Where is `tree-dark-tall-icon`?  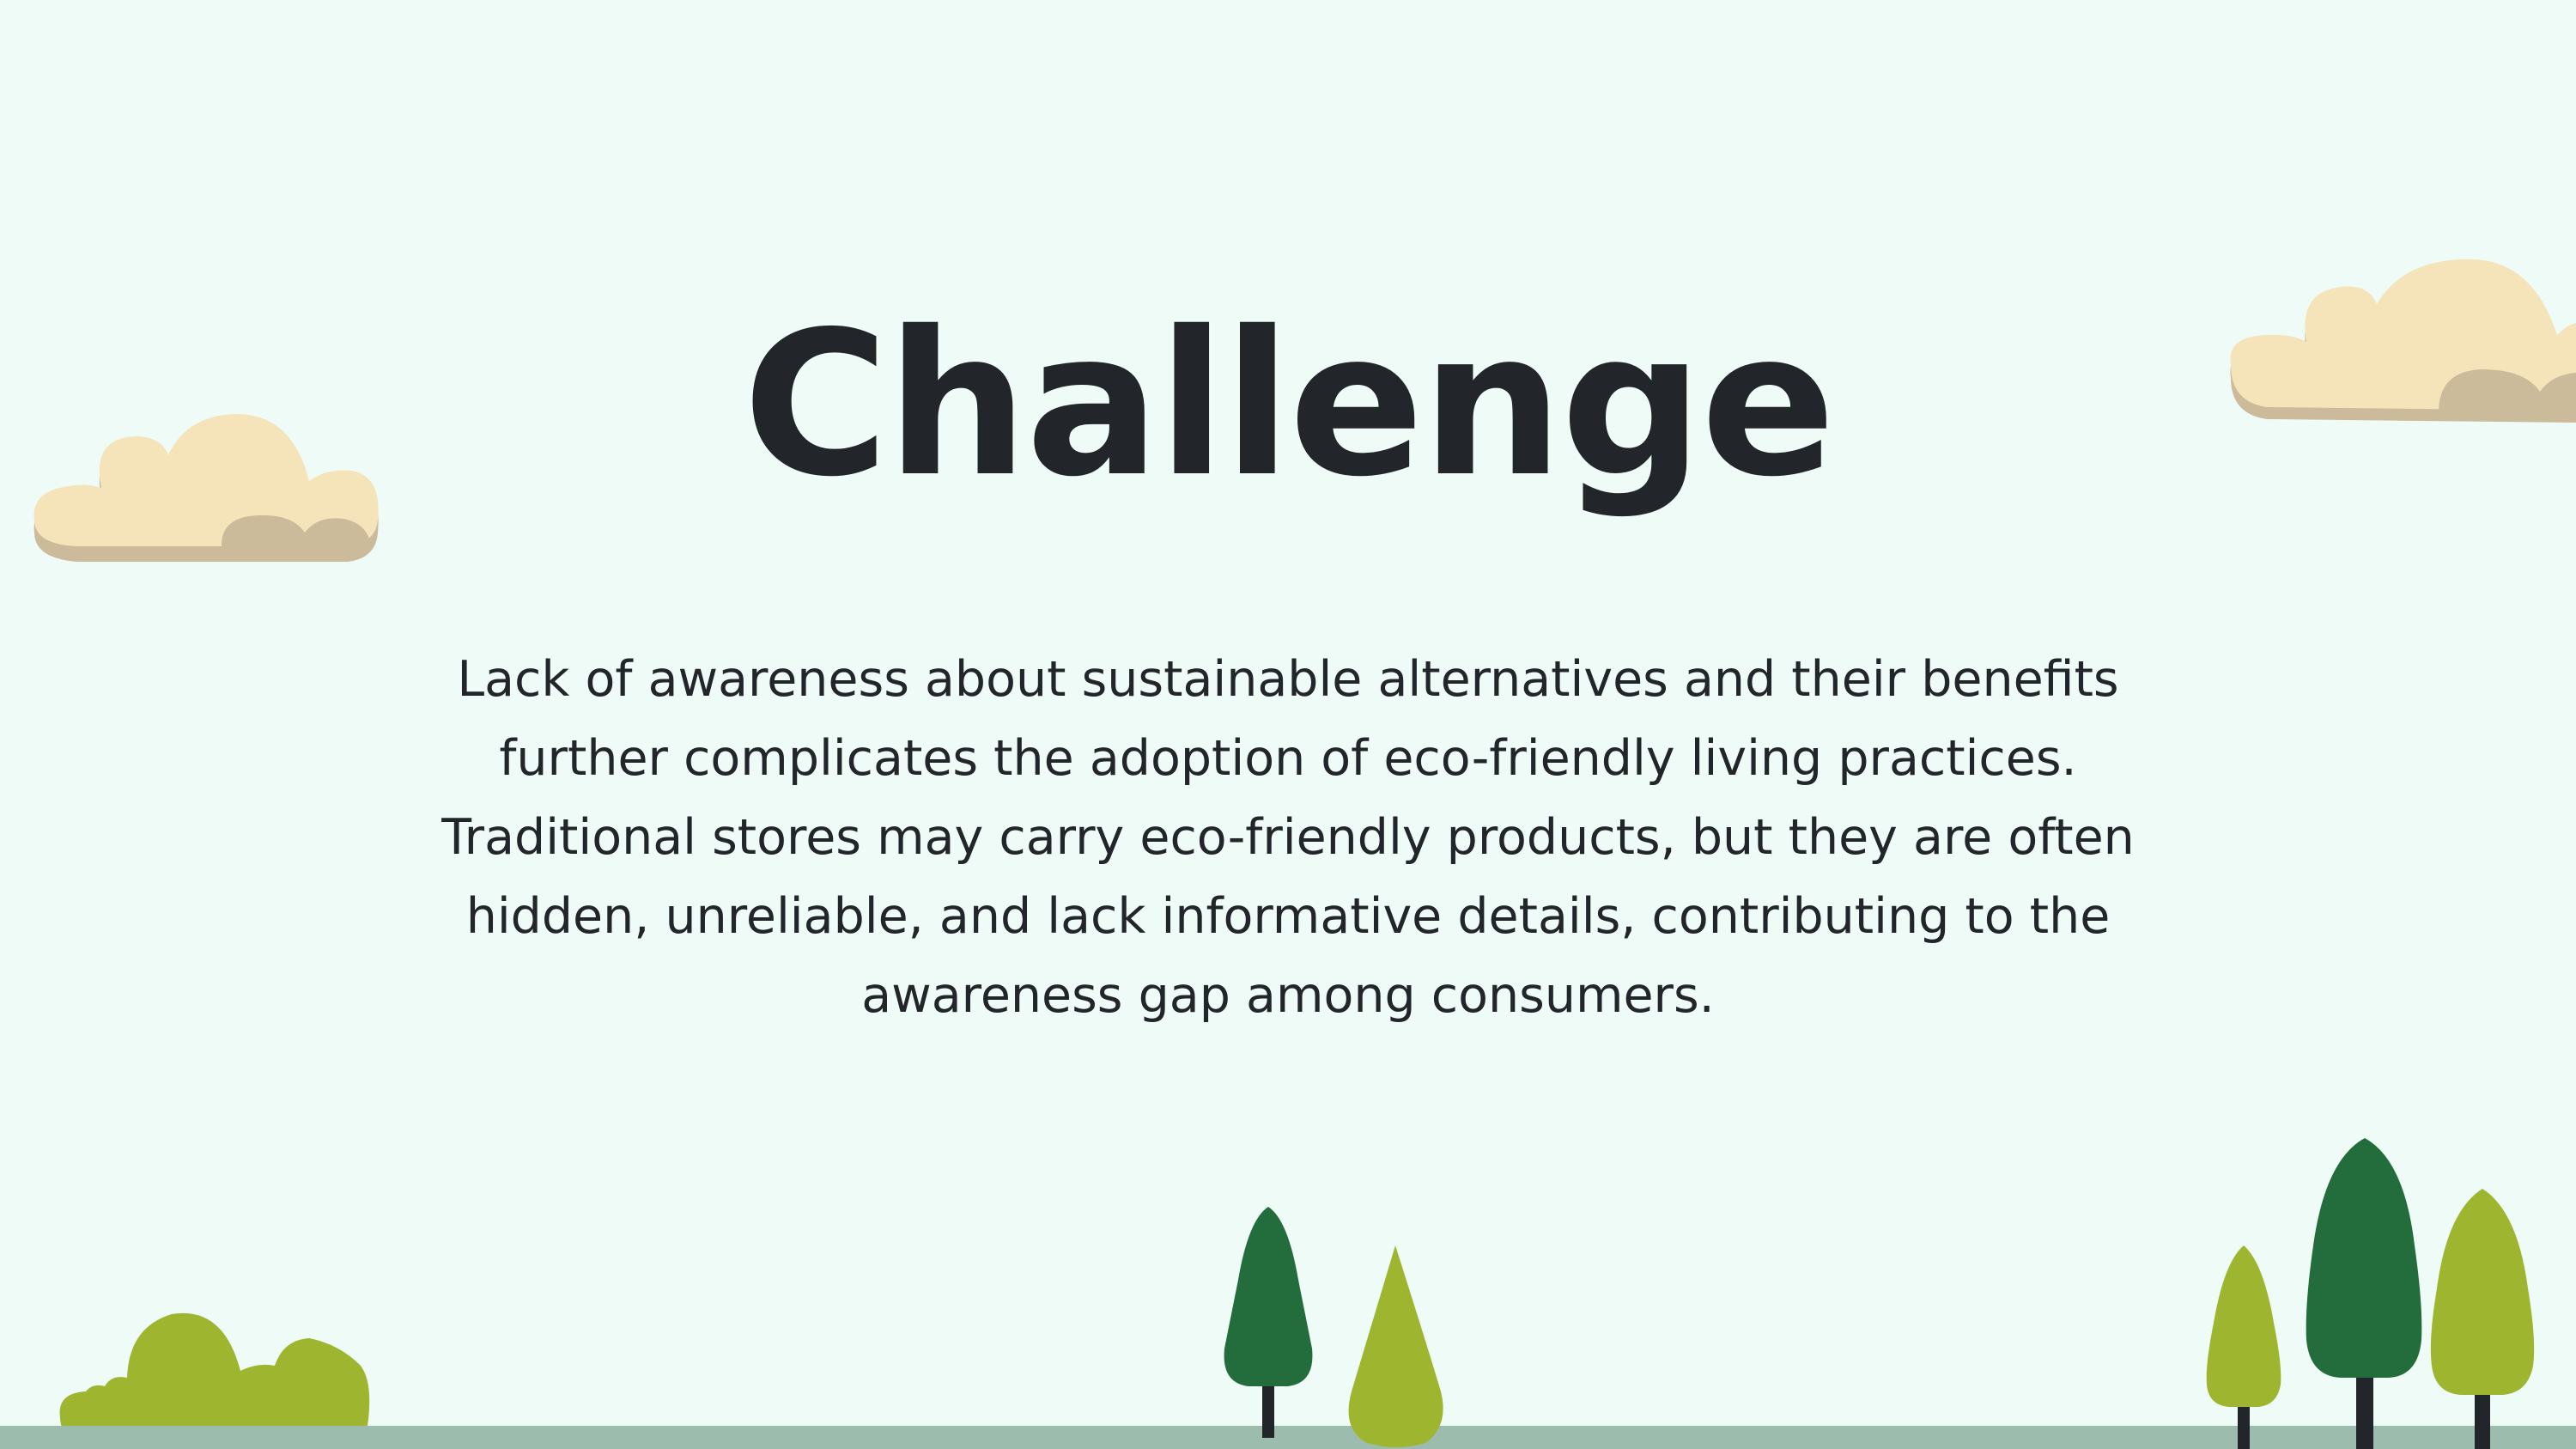 tree-dark-tall-icon is located at coordinates (2364, 1293).